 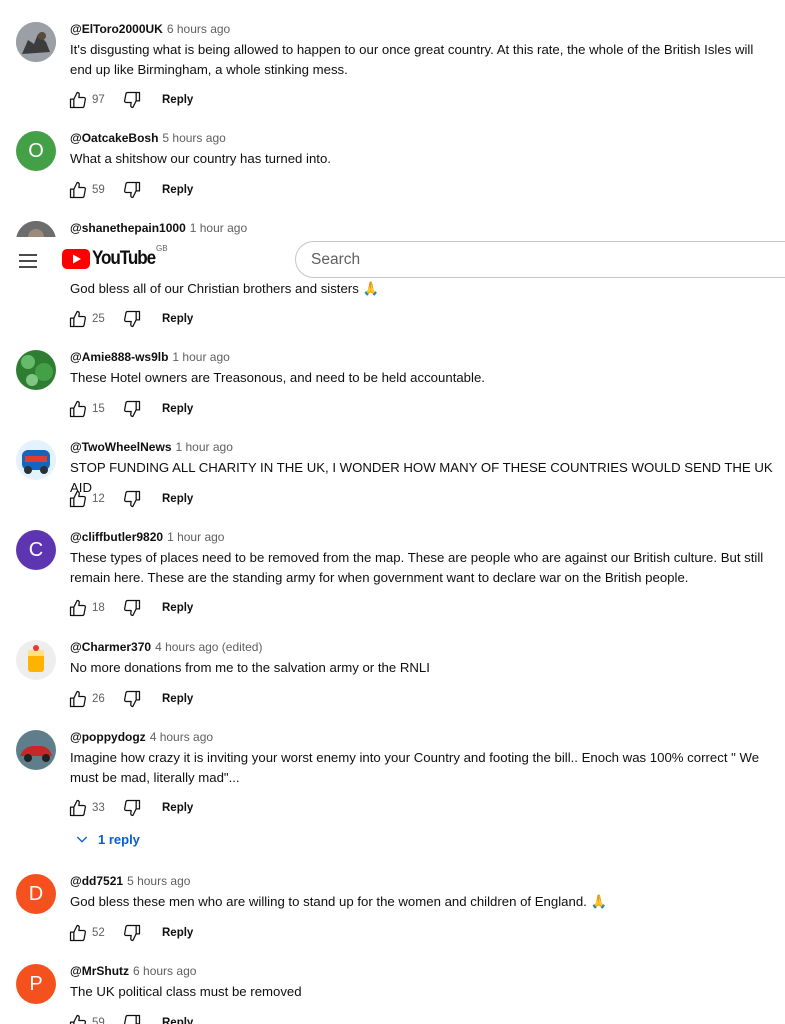 I want to click on comment-time: 4 hours ago, so click(x=181, y=737).